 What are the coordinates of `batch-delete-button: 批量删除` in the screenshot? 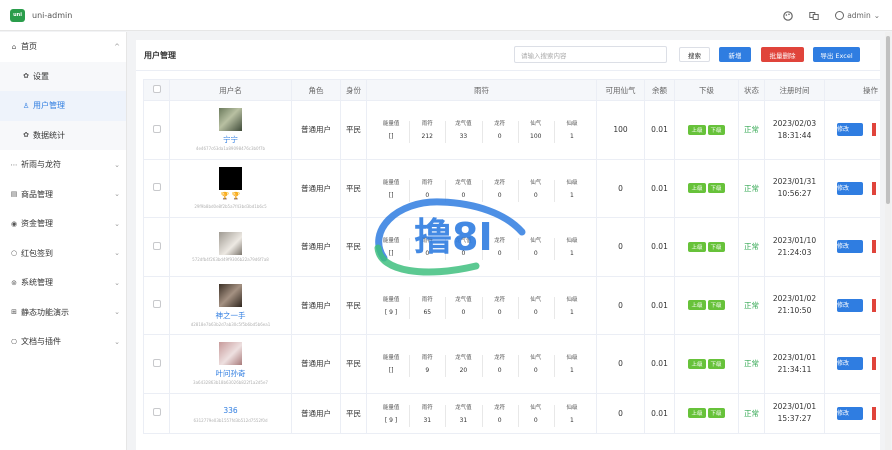 It's located at (782, 54).